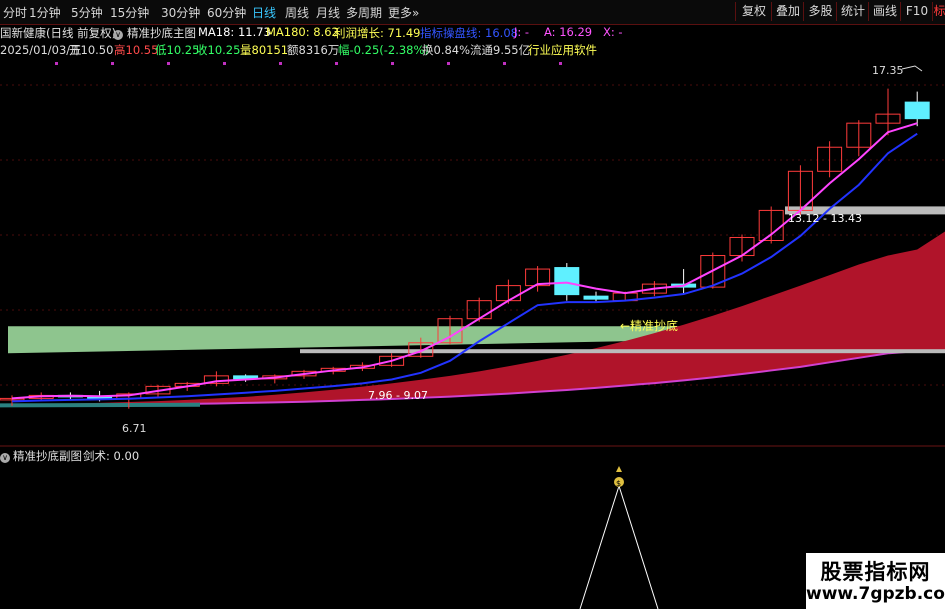 The width and height of the screenshot is (945, 609). I want to click on low-price: 低10.25, so click(177, 50).